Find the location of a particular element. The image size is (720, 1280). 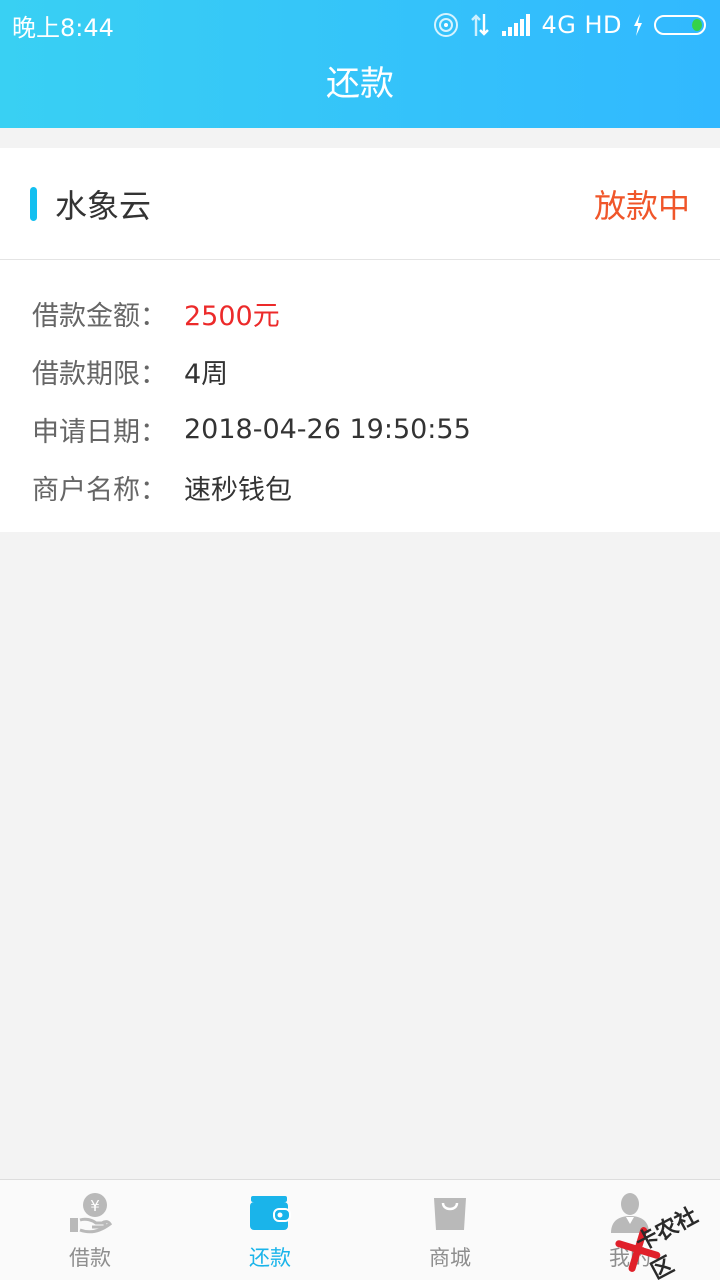

loan-card-header: 水象云 放款中 is located at coordinates (360, 204).